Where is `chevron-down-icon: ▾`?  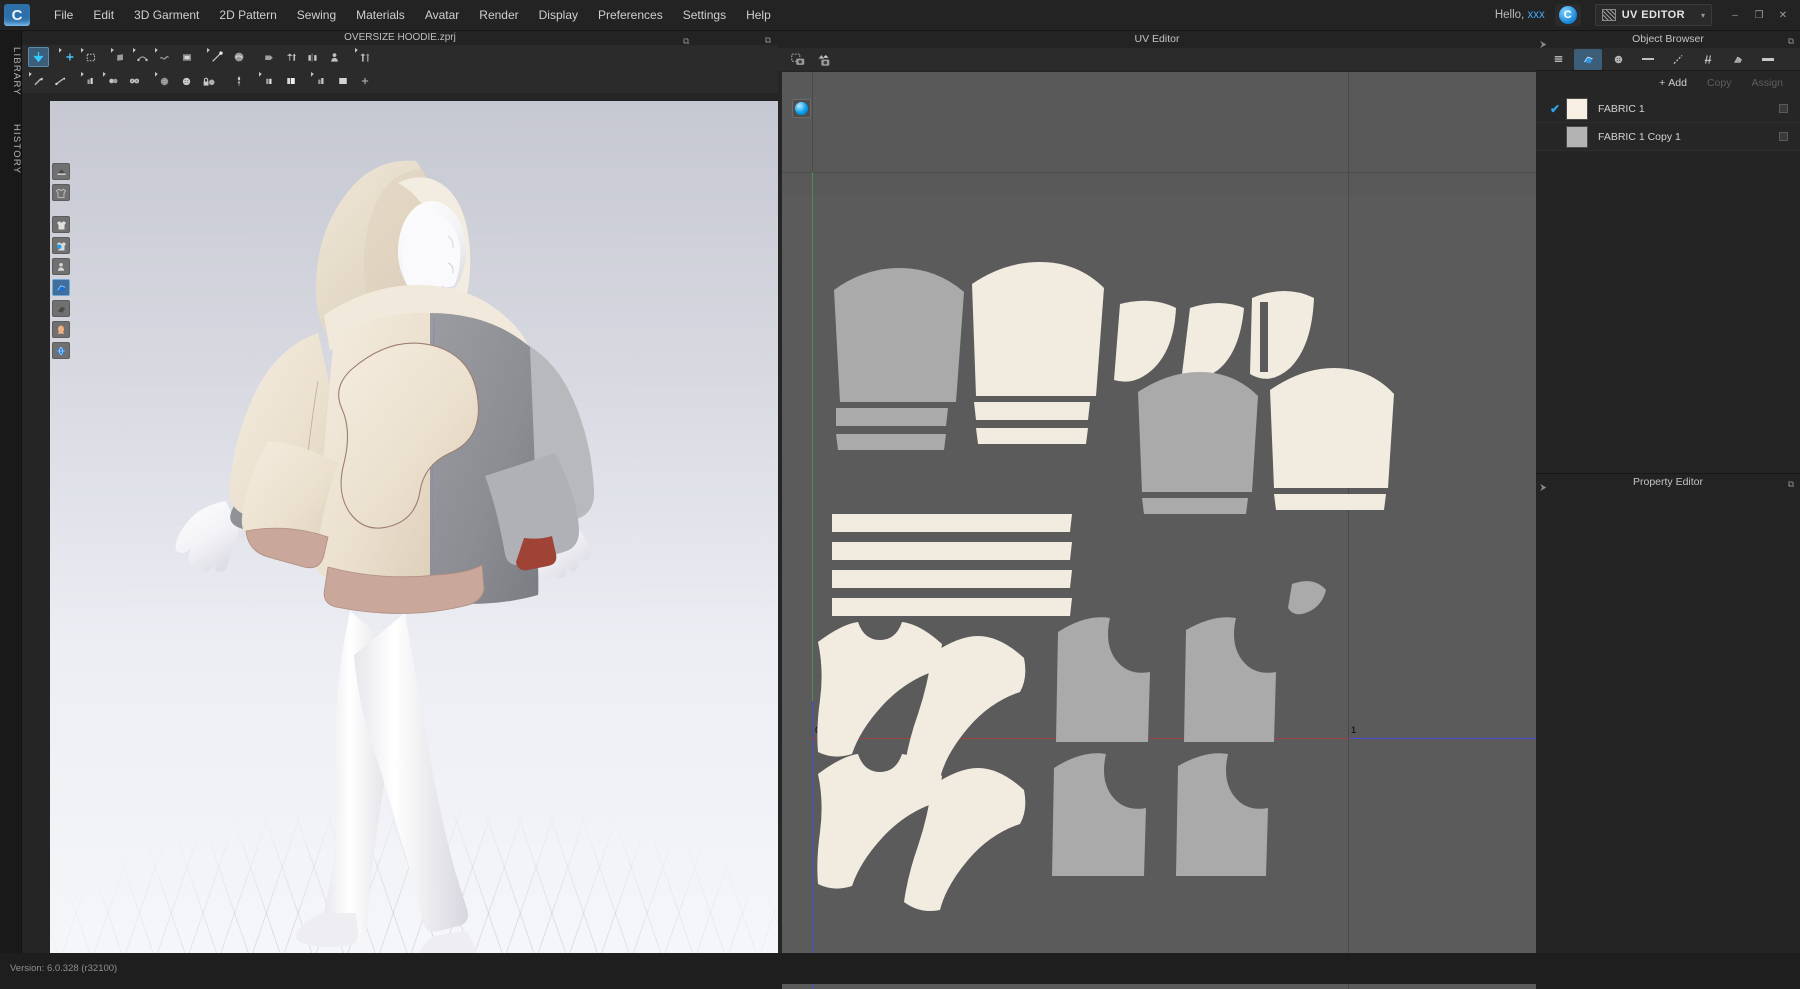 chevron-down-icon: ▾ is located at coordinates (1703, 15).